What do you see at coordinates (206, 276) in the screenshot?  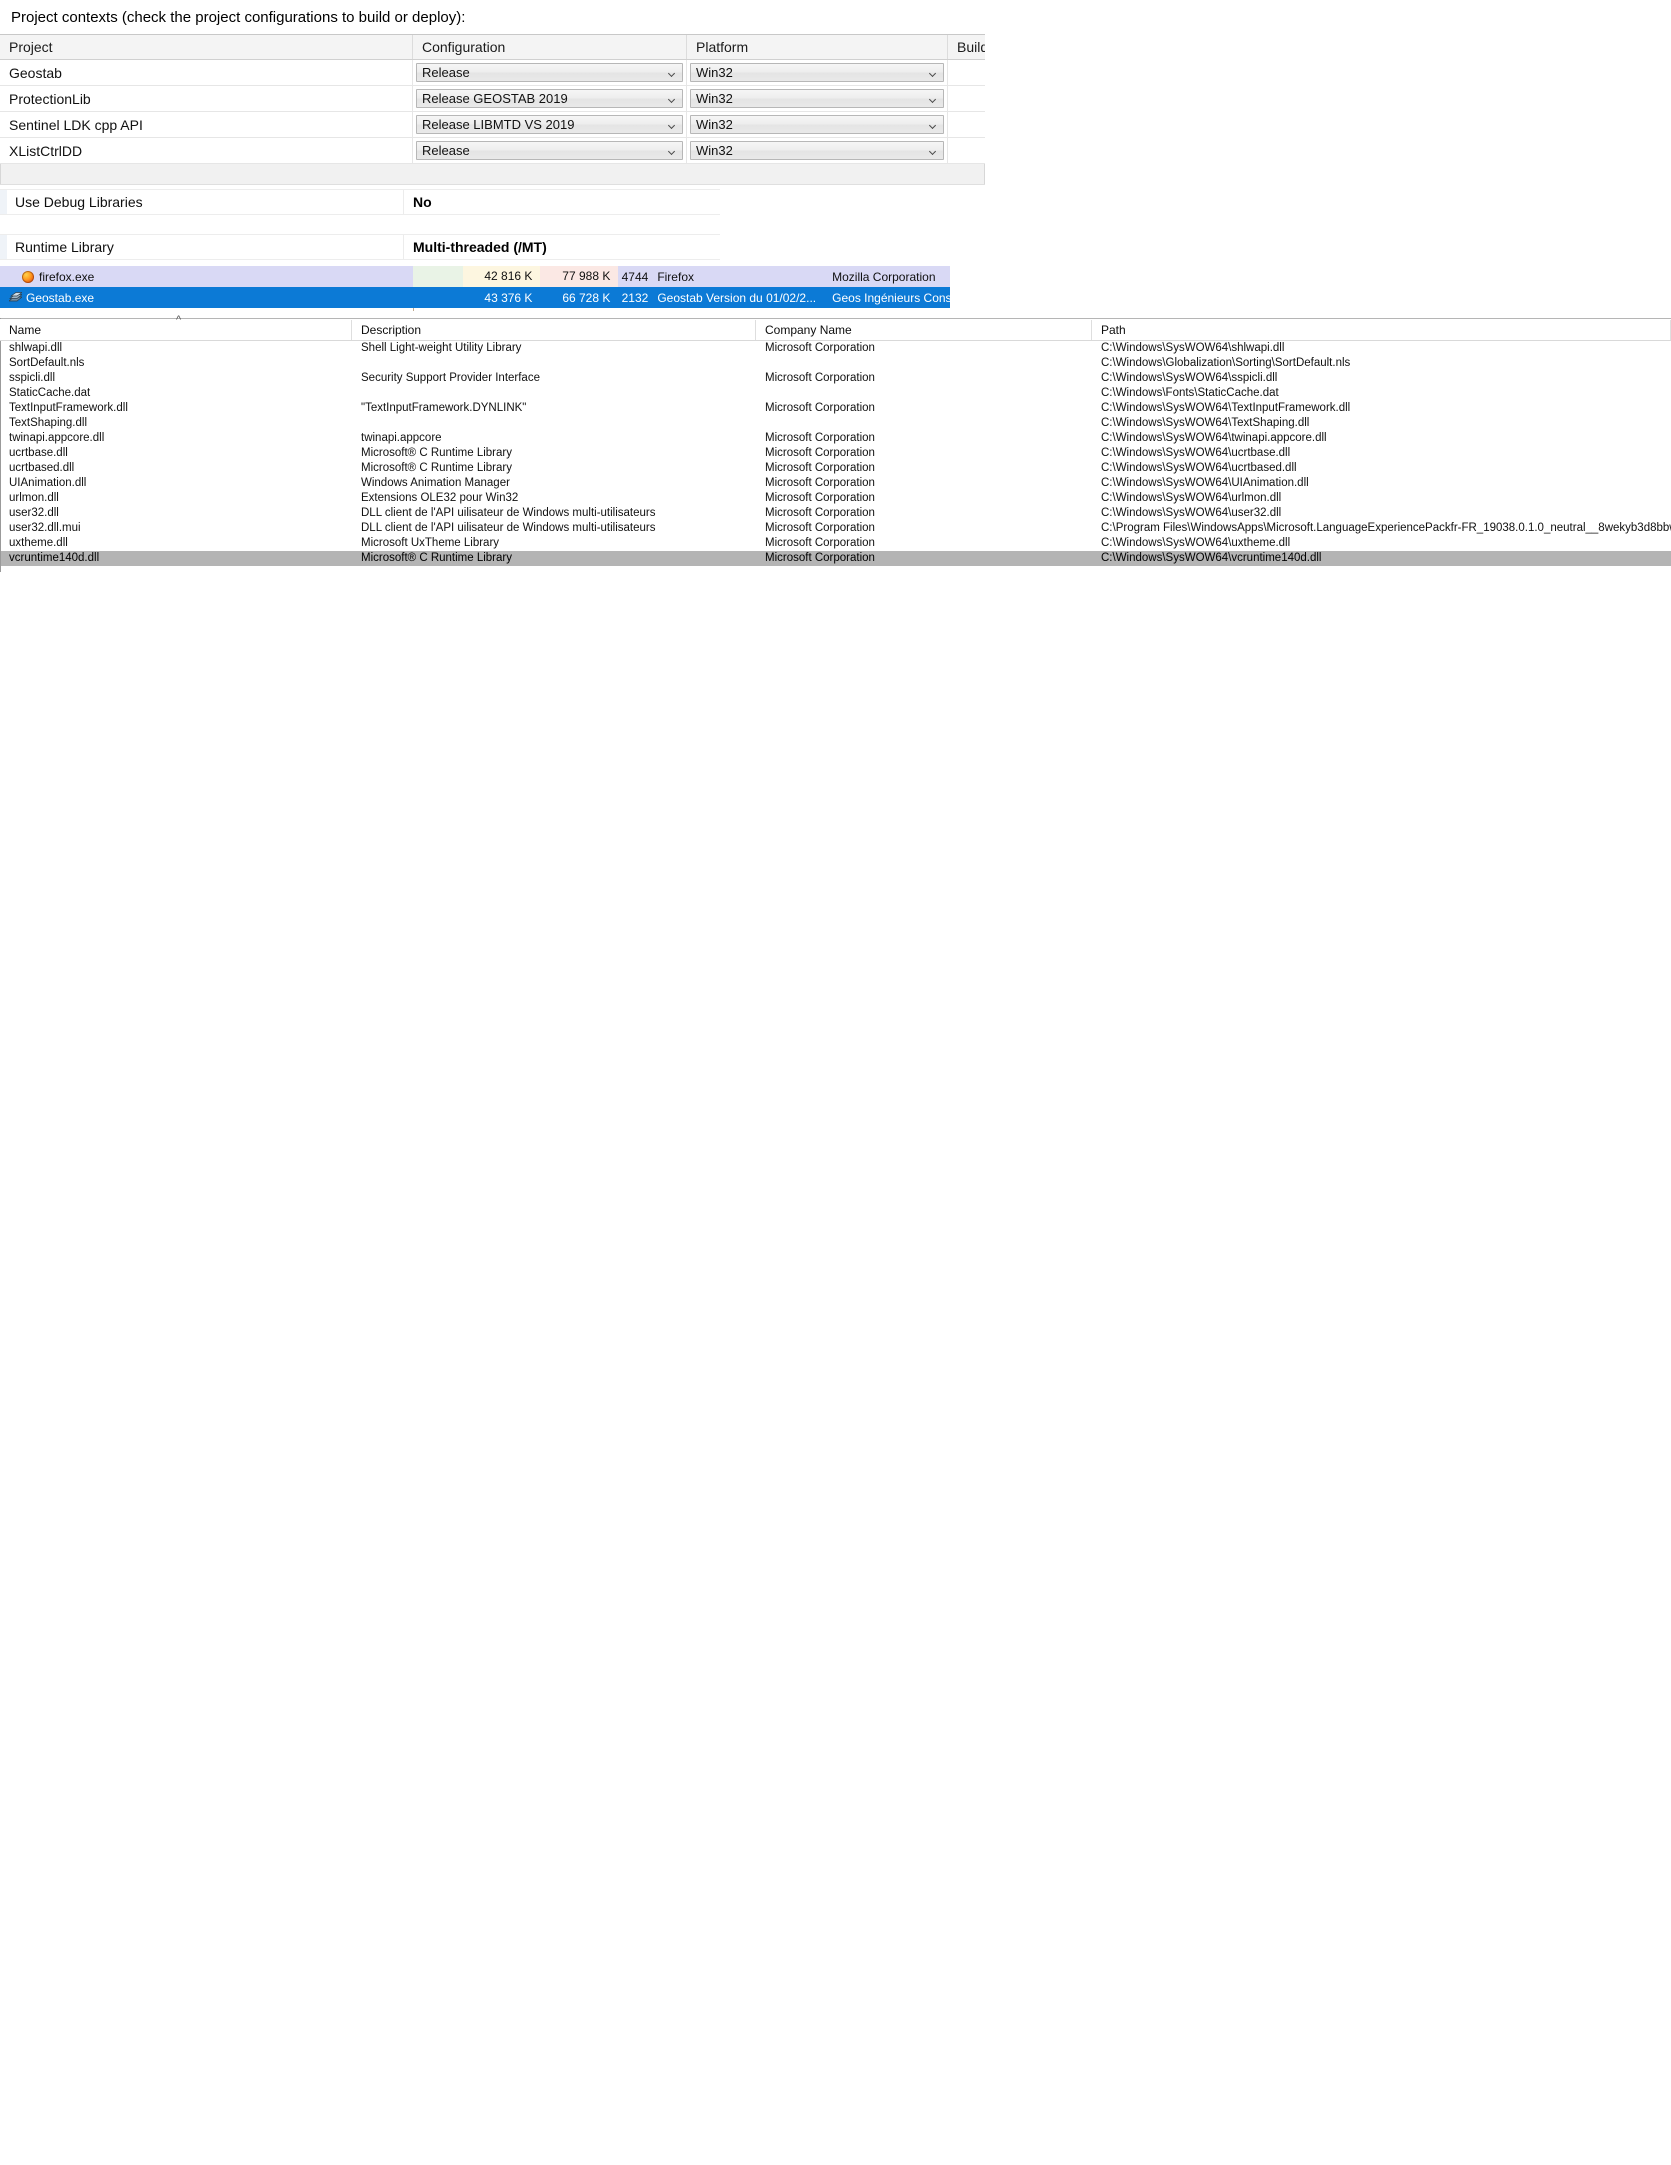 I see `process-name-cell: firefox.exe` at bounding box center [206, 276].